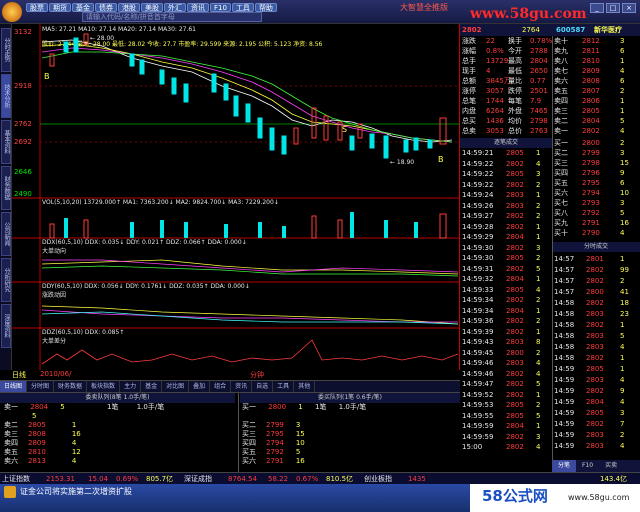 The image size is (640, 512). Describe the element at coordinates (14, 386) in the screenshot. I see `tab: 日线图` at that location.